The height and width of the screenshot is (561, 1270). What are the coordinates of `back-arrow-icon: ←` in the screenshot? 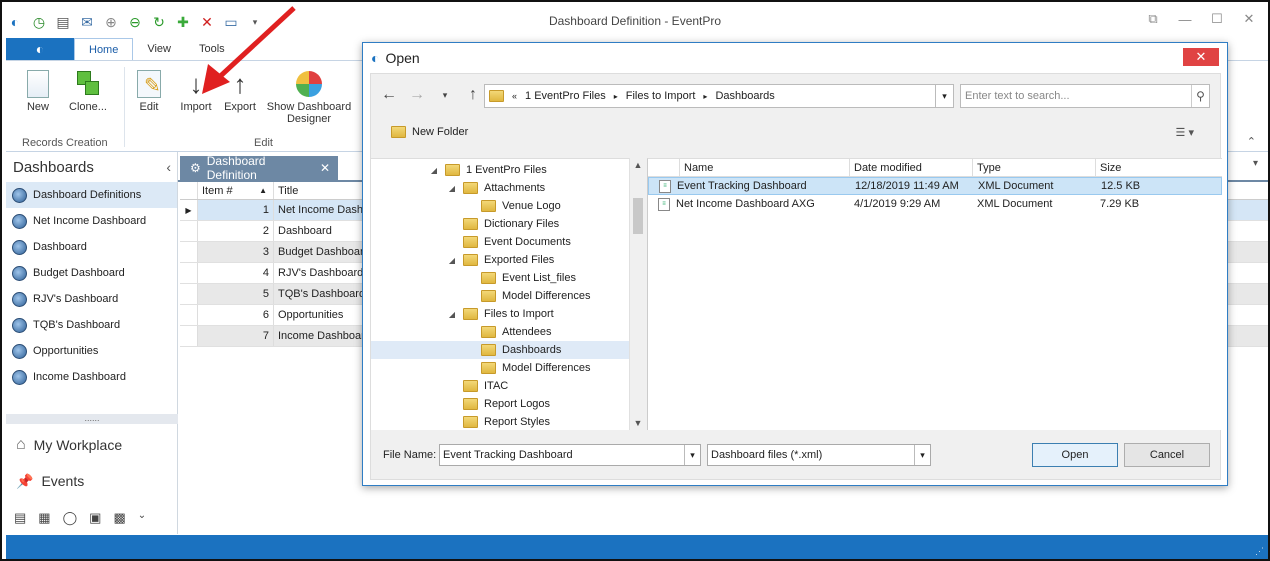 It's located at (389, 95).